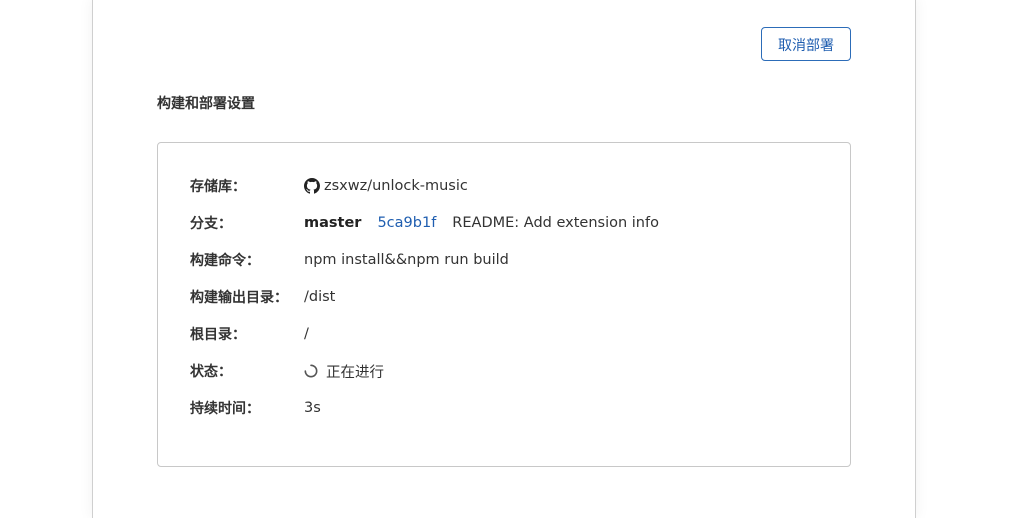 The height and width of the screenshot is (518, 1016). I want to click on repository-value: zsxwz/unlock-music, so click(386, 186).